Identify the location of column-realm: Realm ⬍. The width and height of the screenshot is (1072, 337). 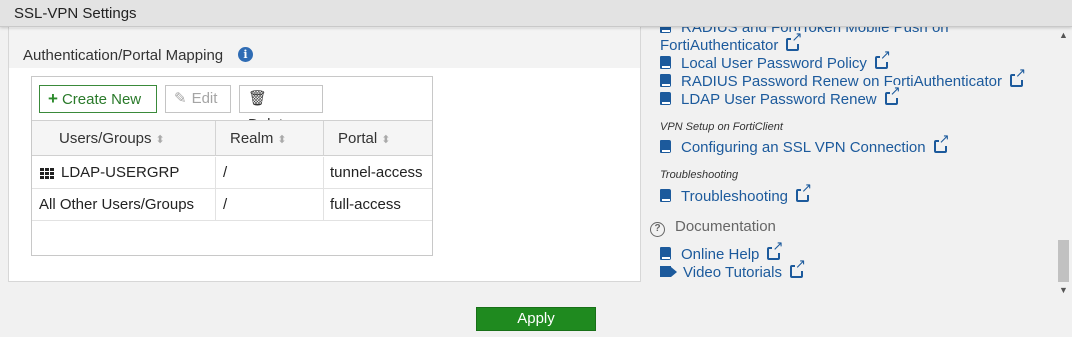
(258, 138).